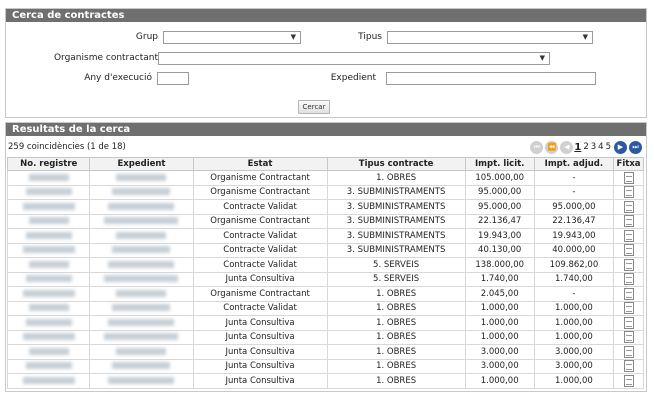 The height and width of the screenshot is (403, 654). What do you see at coordinates (600, 147) in the screenshot?
I see `page-4: 4` at bounding box center [600, 147].